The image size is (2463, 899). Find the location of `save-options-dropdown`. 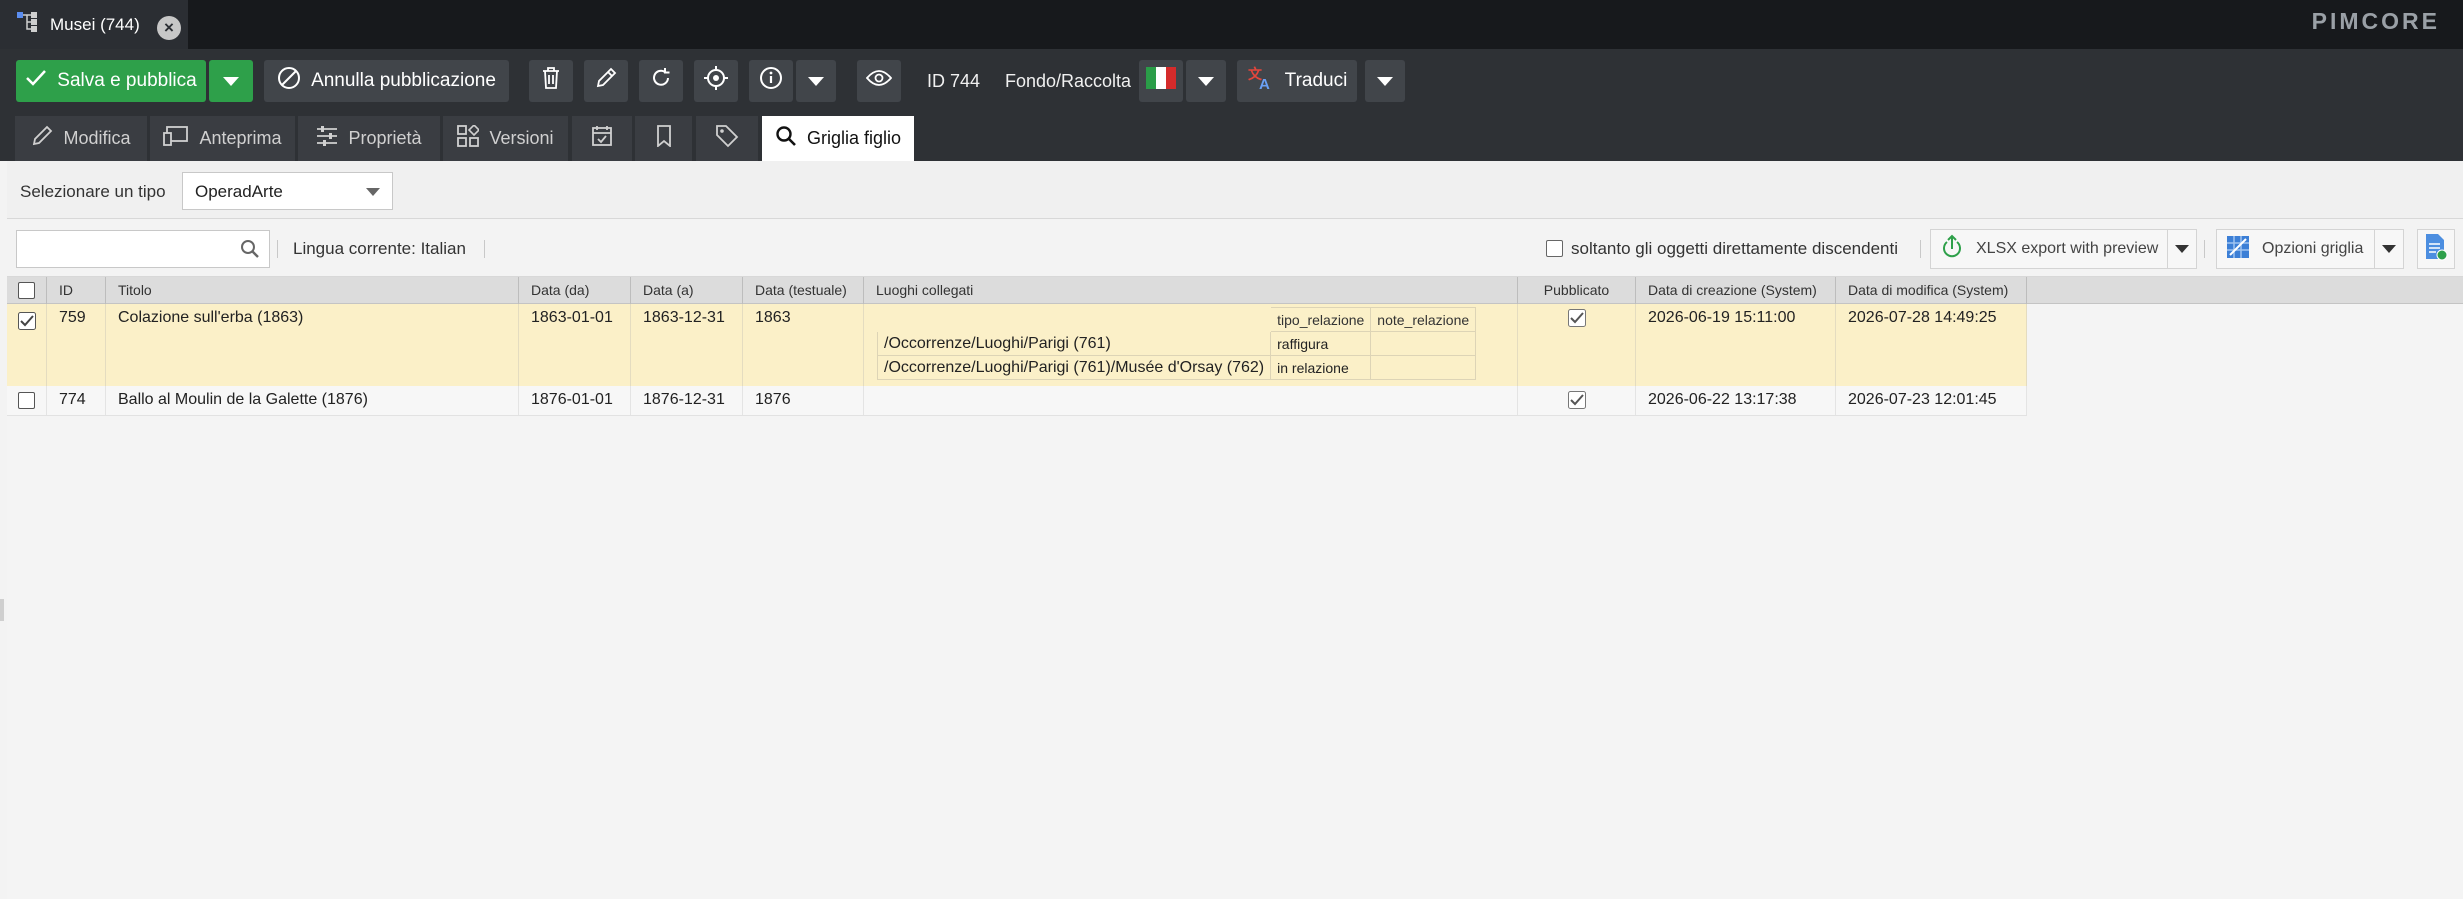

save-options-dropdown is located at coordinates (231, 81).